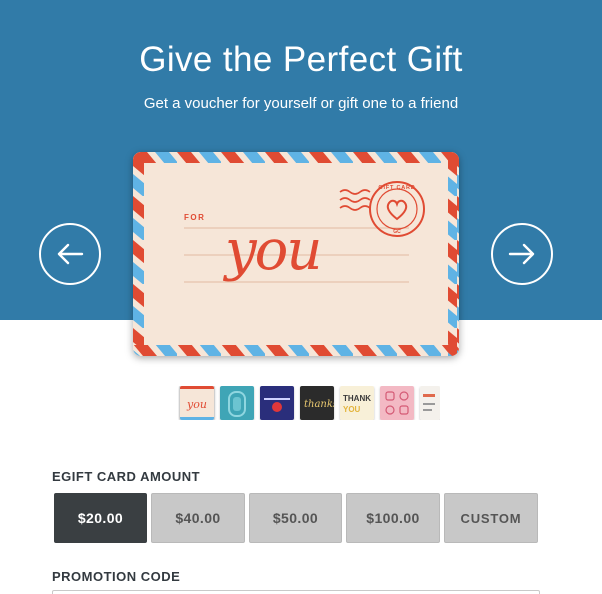 The image size is (602, 594). I want to click on carousel-next-button, so click(522, 254).